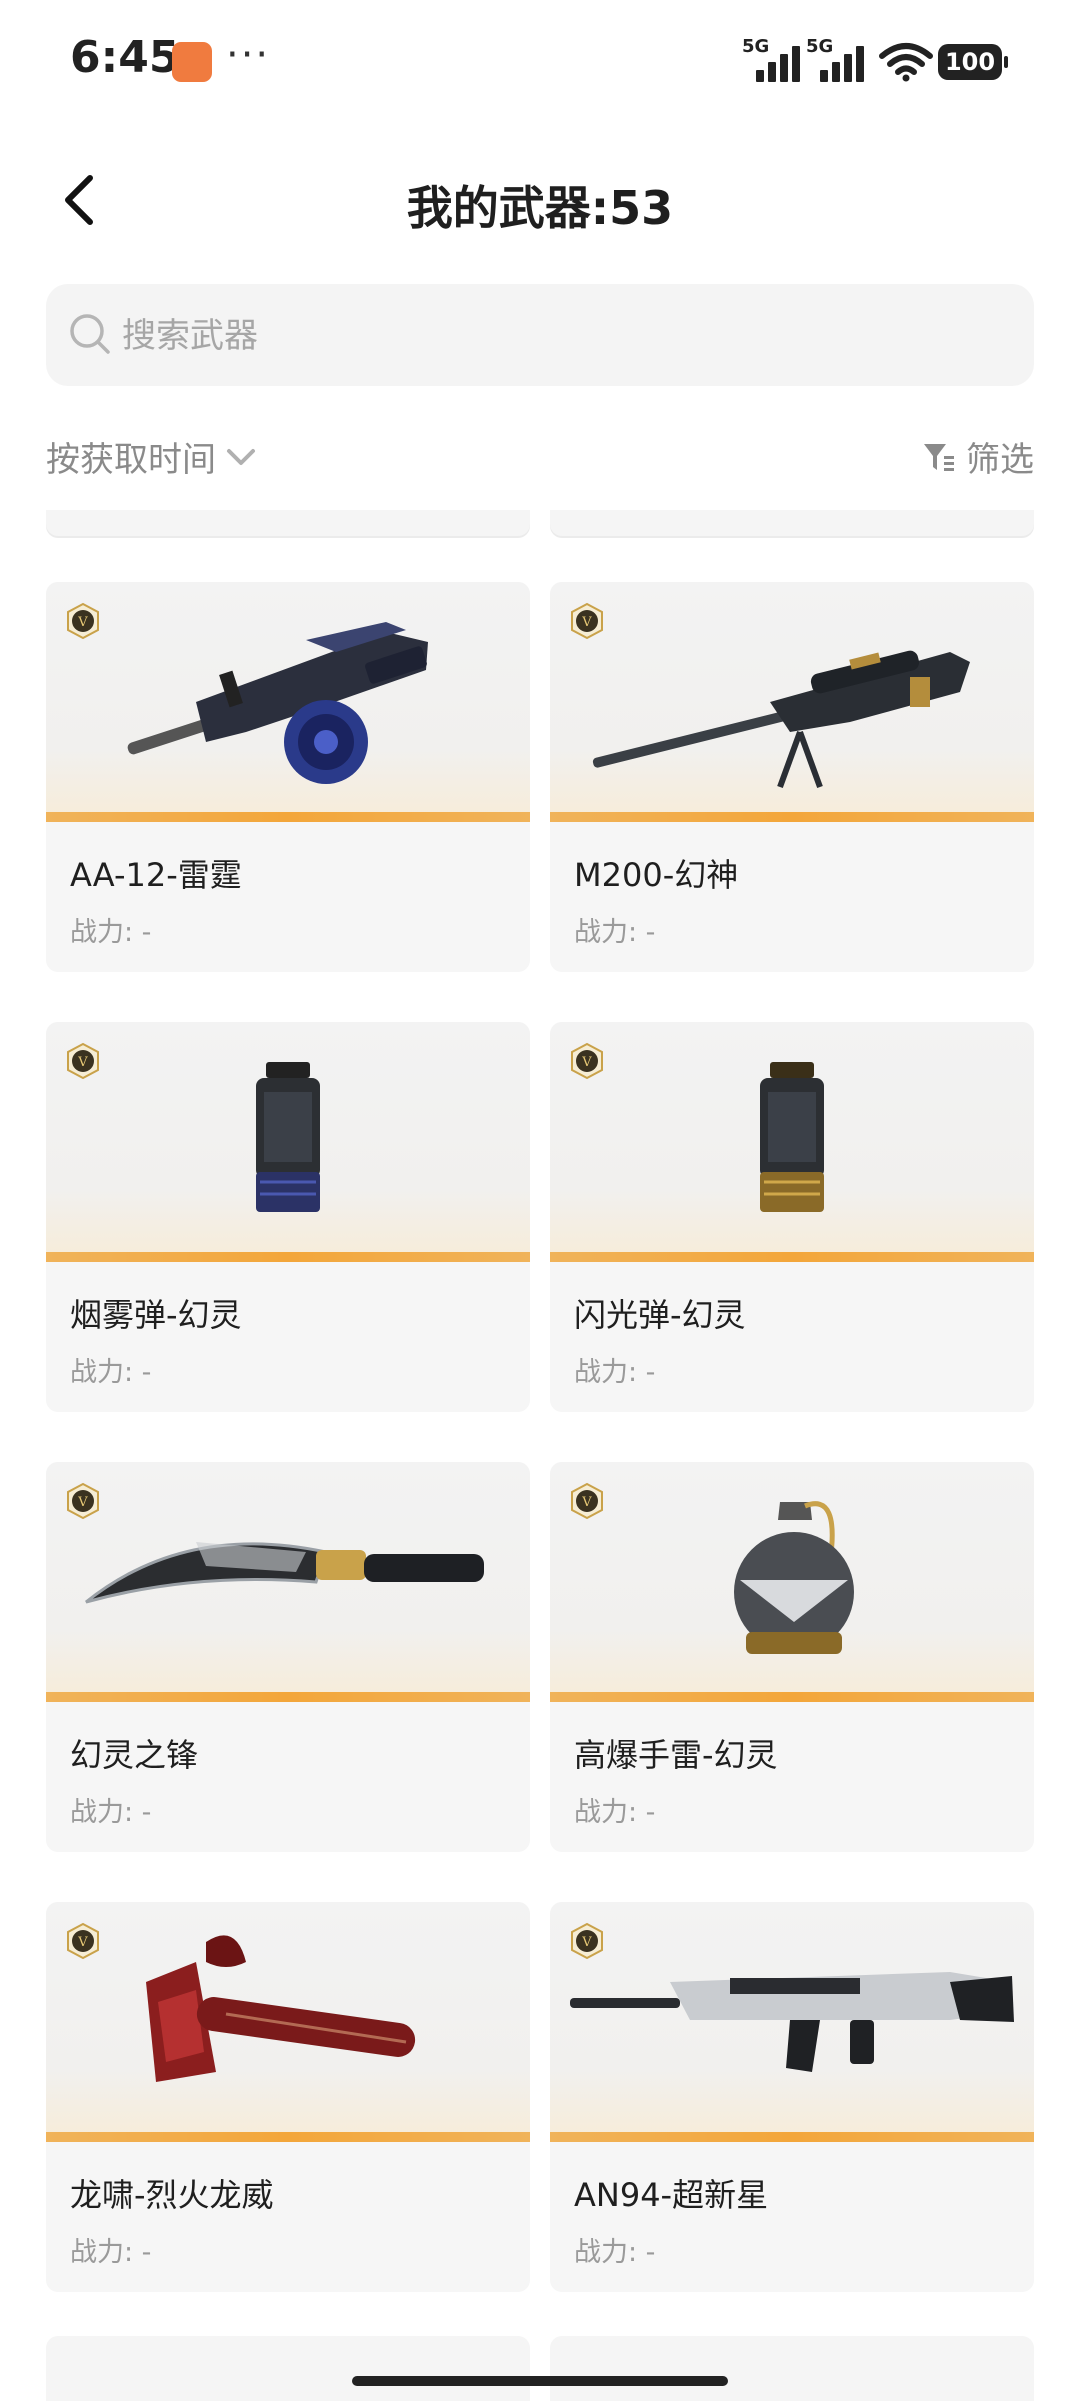  Describe the element at coordinates (671, 2195) in the screenshot. I see `weapon-name: AN94-超新星` at that location.